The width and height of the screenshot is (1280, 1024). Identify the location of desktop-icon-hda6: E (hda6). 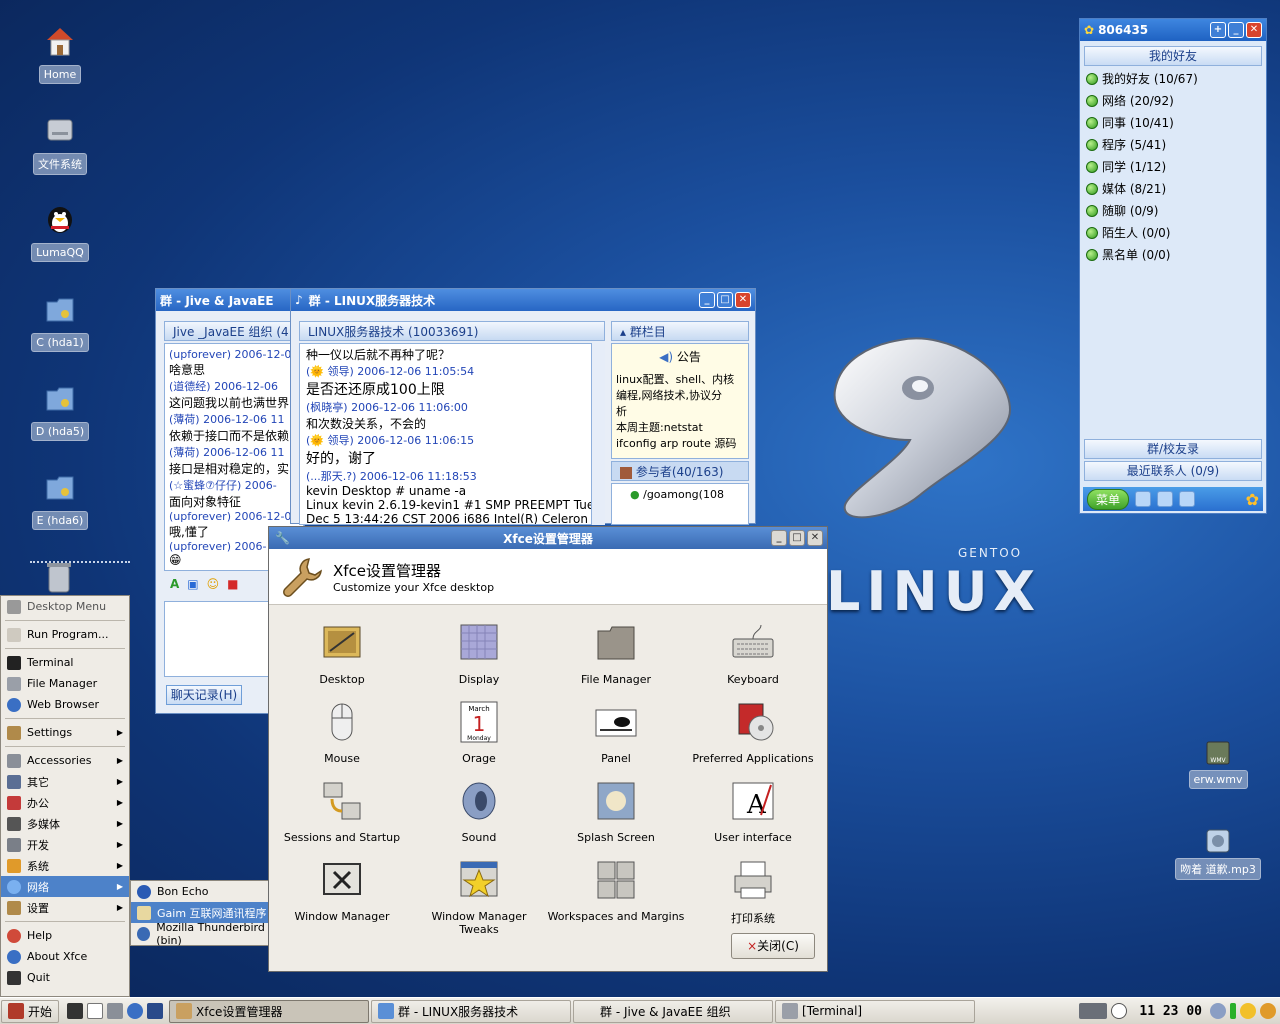
(60, 500).